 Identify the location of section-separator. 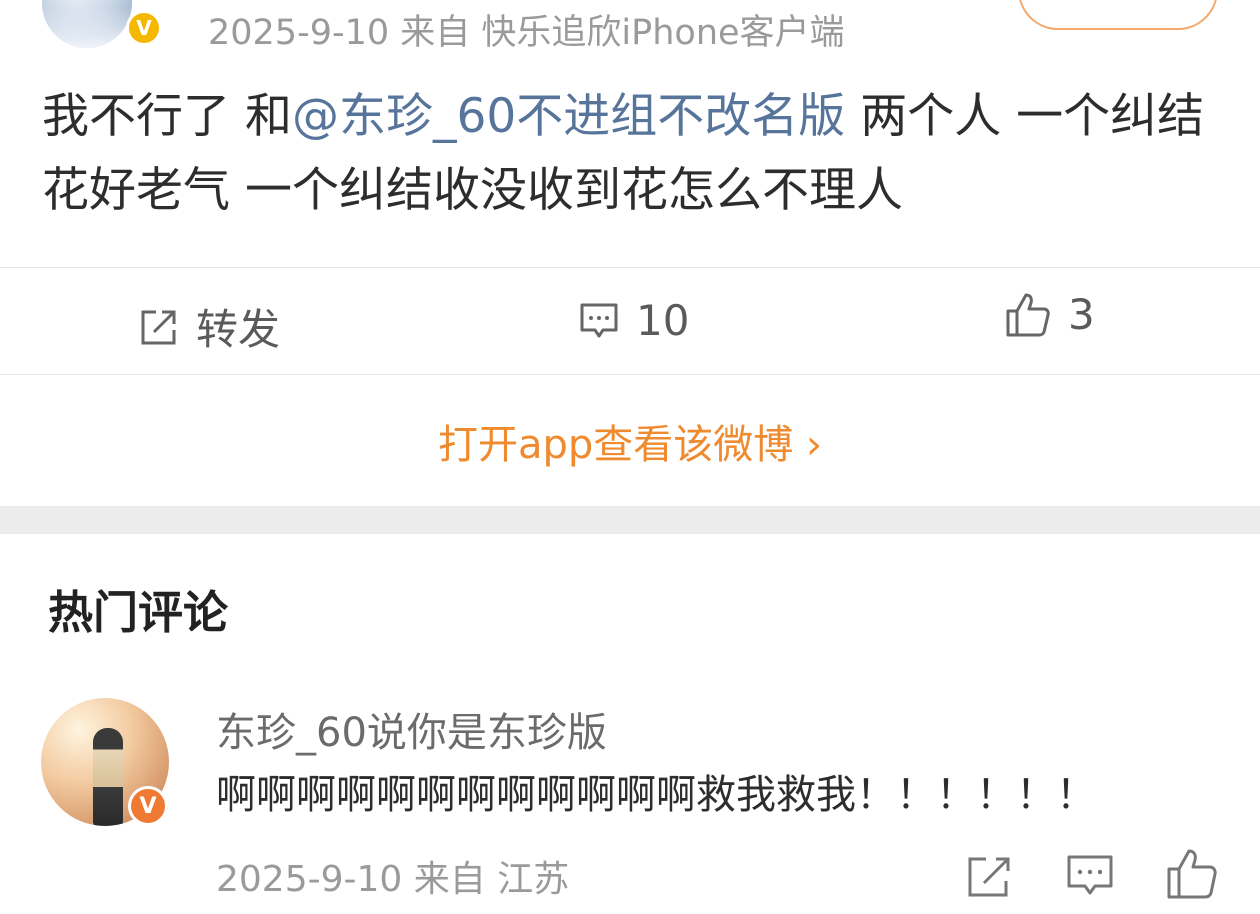
(630, 520).